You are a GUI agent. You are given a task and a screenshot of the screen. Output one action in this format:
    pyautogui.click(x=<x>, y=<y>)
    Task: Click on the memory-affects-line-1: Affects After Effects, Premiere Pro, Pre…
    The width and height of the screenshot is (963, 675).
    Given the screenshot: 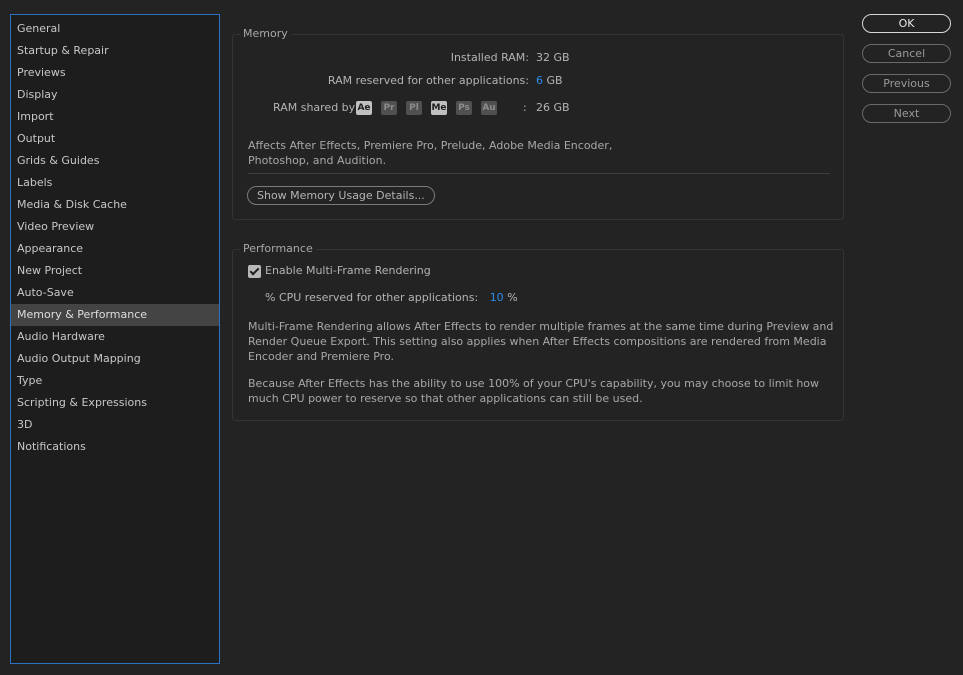 What is the action you would take?
    pyautogui.click(x=430, y=145)
    